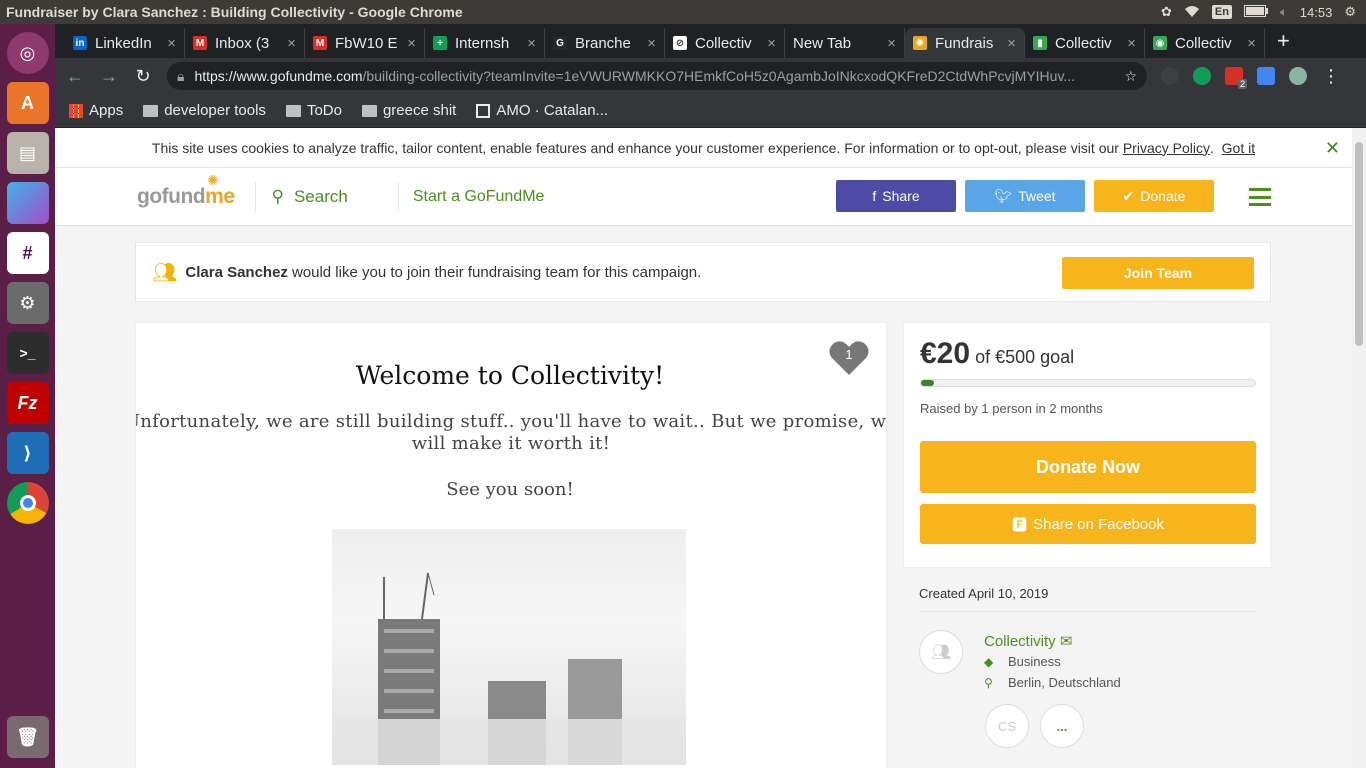  I want to click on start-gofundme-link: Start a GoFundMe, so click(472, 197).